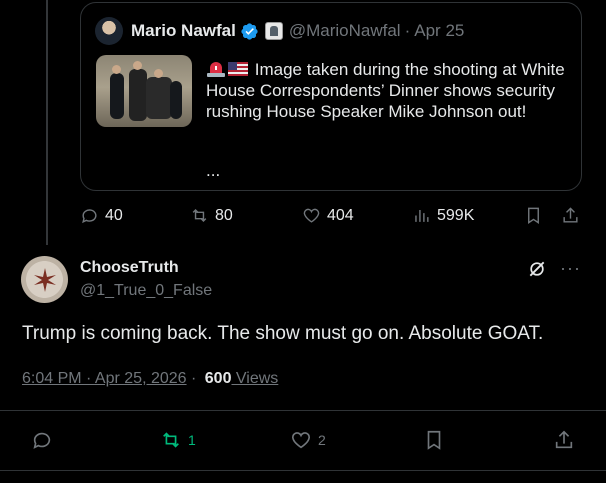 Image resolution: width=606 pixels, height=483 pixels. I want to click on views-button: 599K, so click(443, 215).